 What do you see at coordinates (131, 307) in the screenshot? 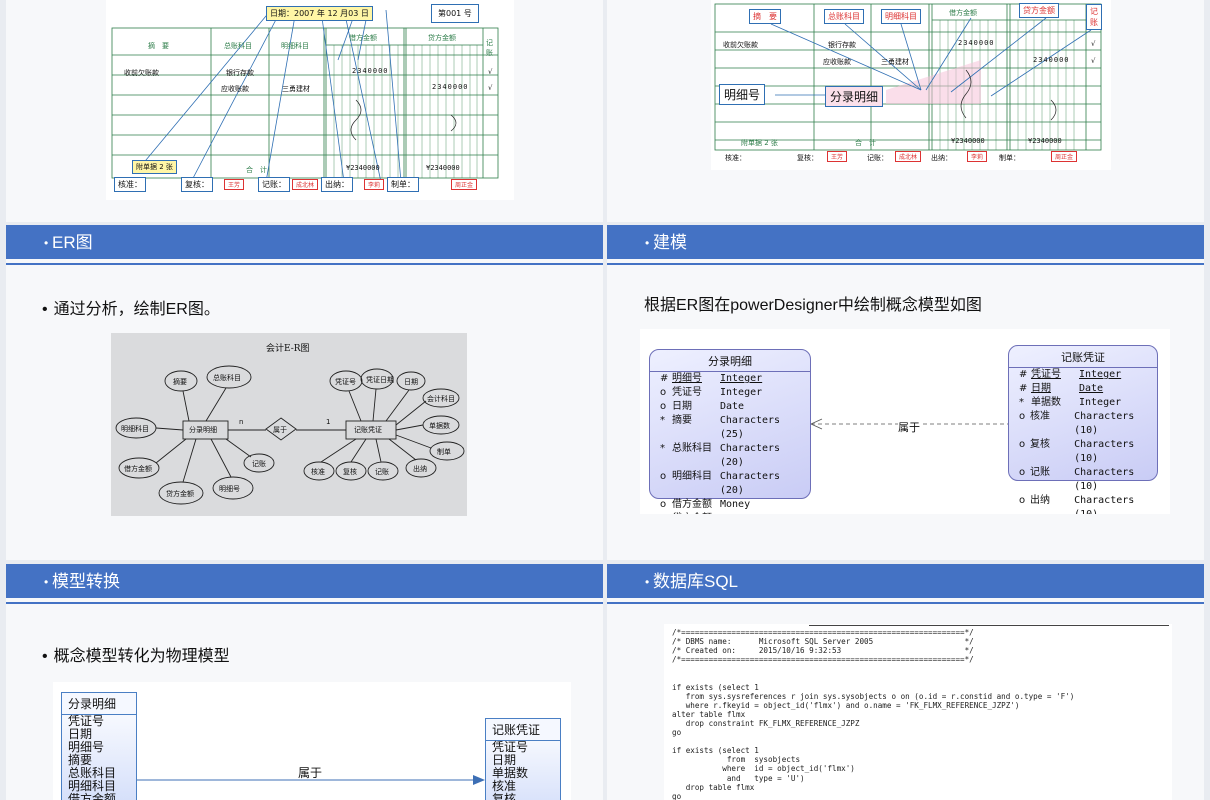
I see `er-bullet: 通过分析，绘制ER图。` at bounding box center [131, 307].